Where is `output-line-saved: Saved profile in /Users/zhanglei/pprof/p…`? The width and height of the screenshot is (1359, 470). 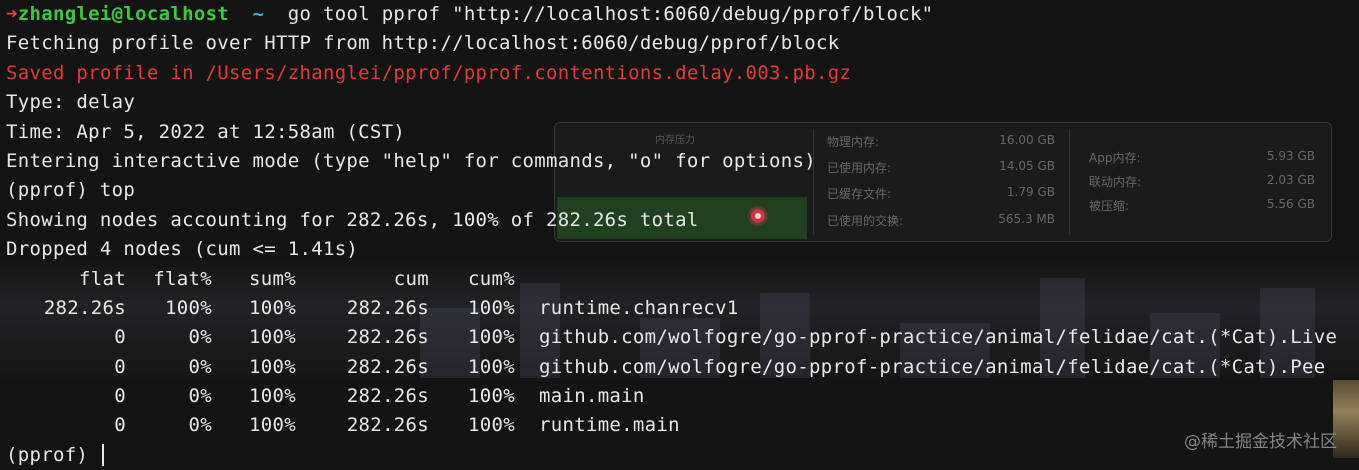
output-line-saved: Saved profile in /Users/zhanglei/pprof/p… is located at coordinates (429, 72).